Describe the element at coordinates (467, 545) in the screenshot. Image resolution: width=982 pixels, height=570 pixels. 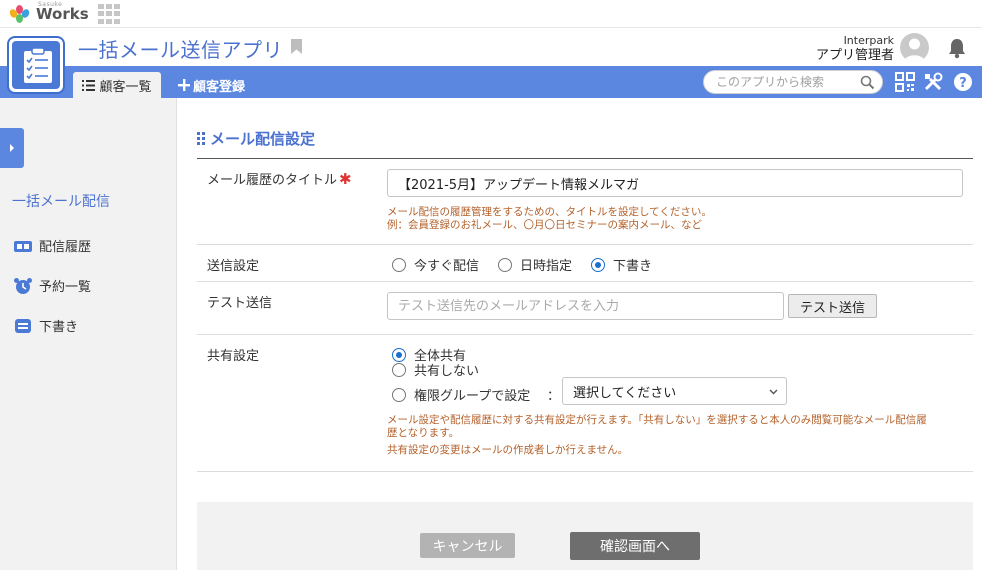
I see `cancel-button: キャンセル` at that location.